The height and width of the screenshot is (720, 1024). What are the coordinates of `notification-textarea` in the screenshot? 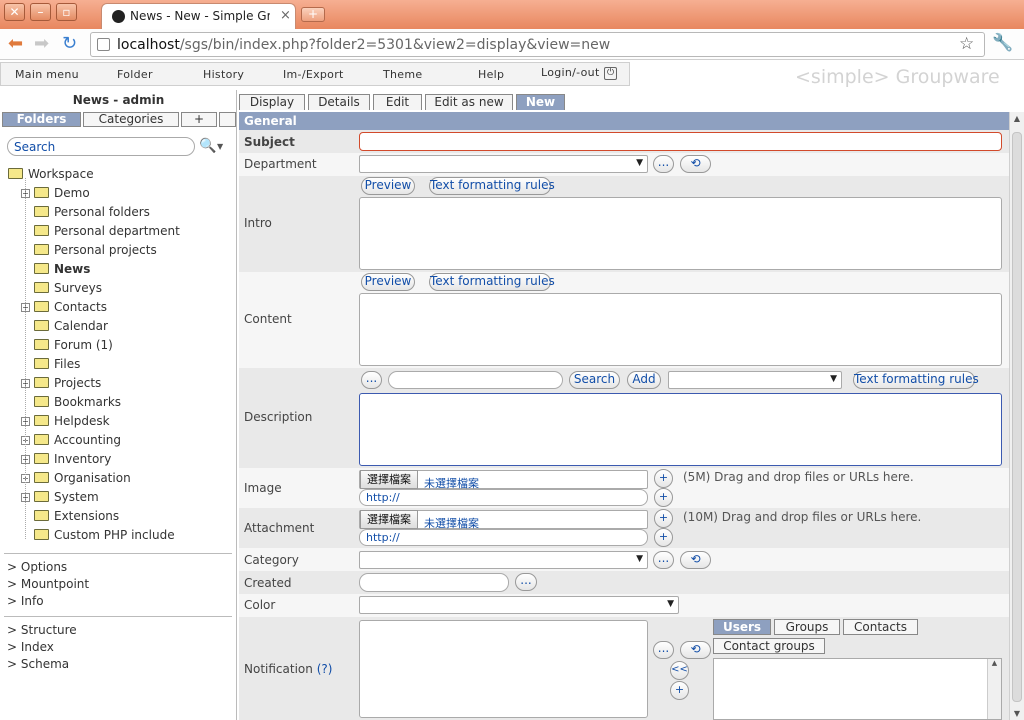 It's located at (503, 669).